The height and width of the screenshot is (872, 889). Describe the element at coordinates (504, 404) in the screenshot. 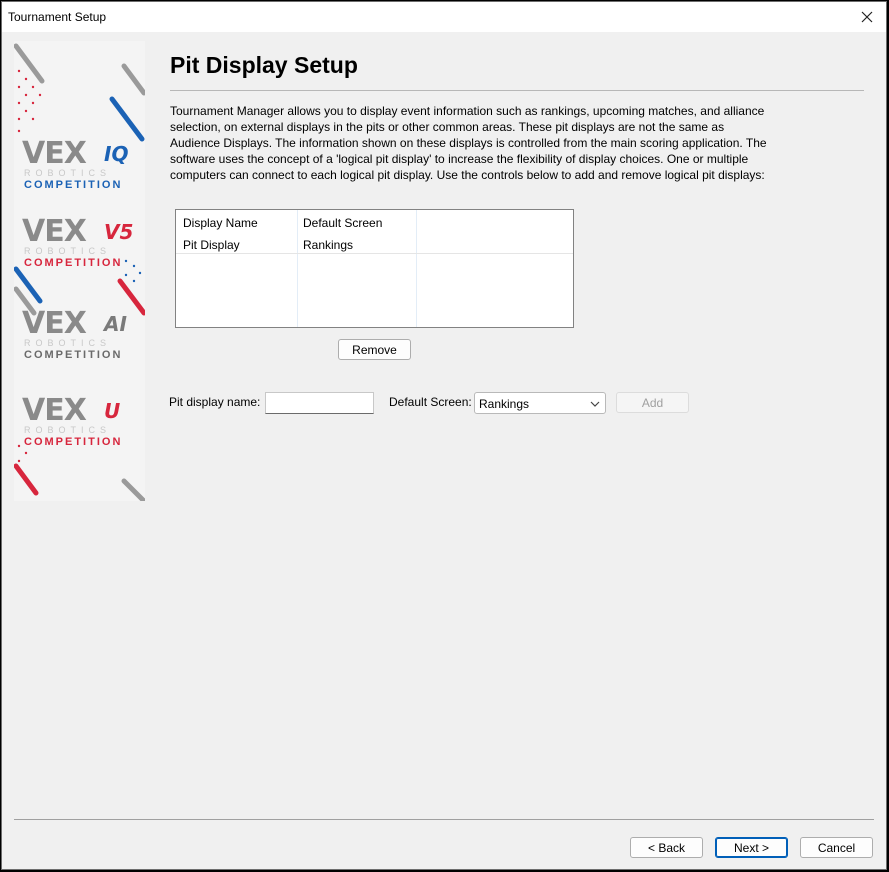

I see `default-screen-value: Rankings` at that location.